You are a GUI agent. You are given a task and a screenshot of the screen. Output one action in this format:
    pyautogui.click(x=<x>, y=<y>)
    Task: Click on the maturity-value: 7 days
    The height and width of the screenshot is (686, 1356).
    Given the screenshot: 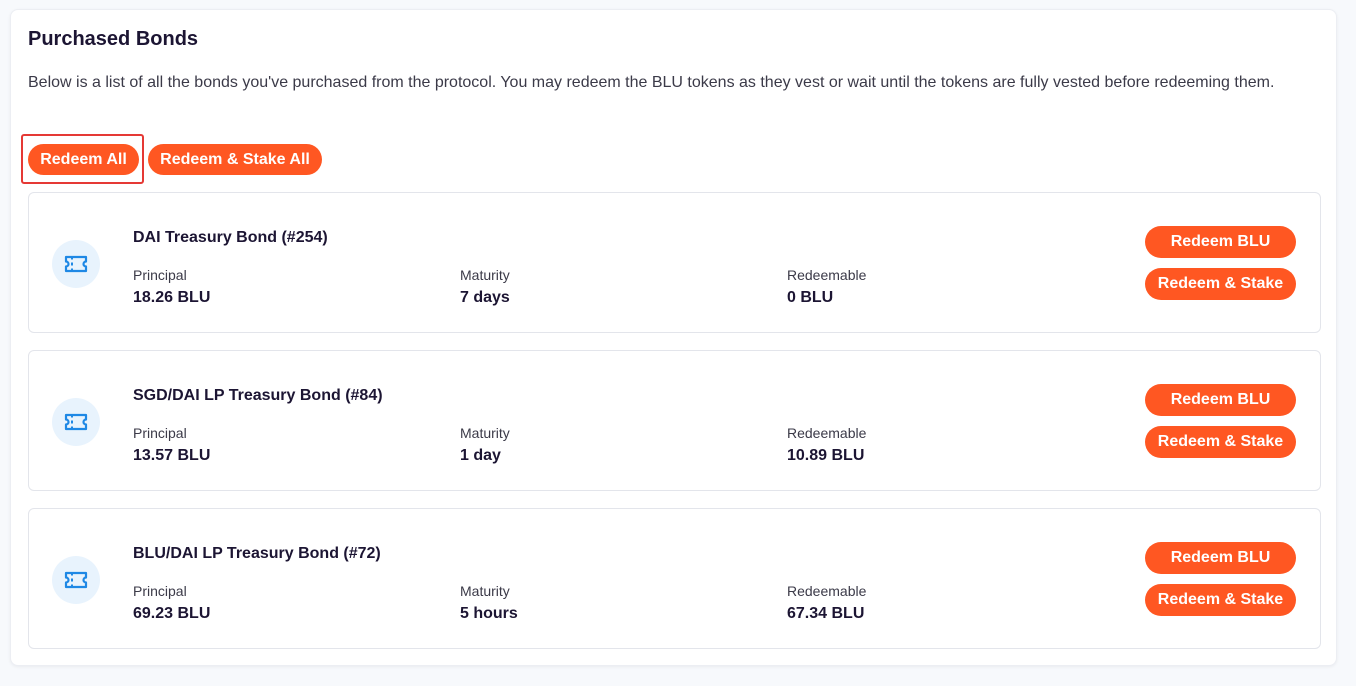 What is the action you would take?
    pyautogui.click(x=485, y=297)
    